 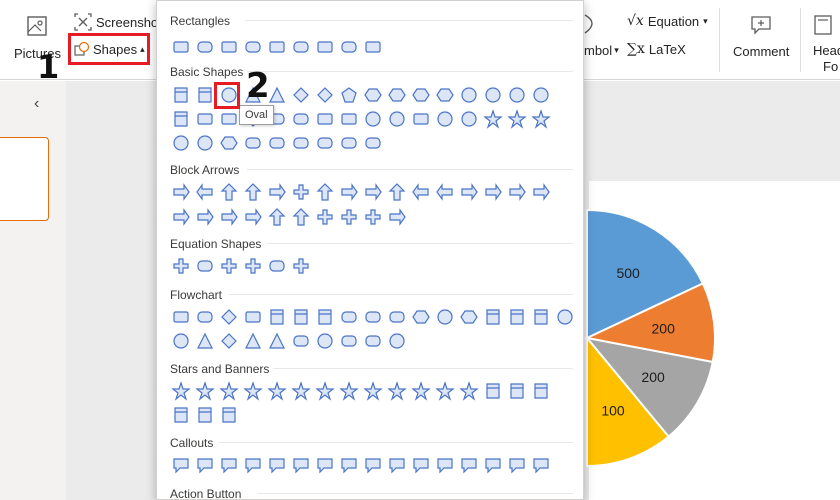 I want to click on latex-button: ∑x LaTeX, so click(x=656, y=49).